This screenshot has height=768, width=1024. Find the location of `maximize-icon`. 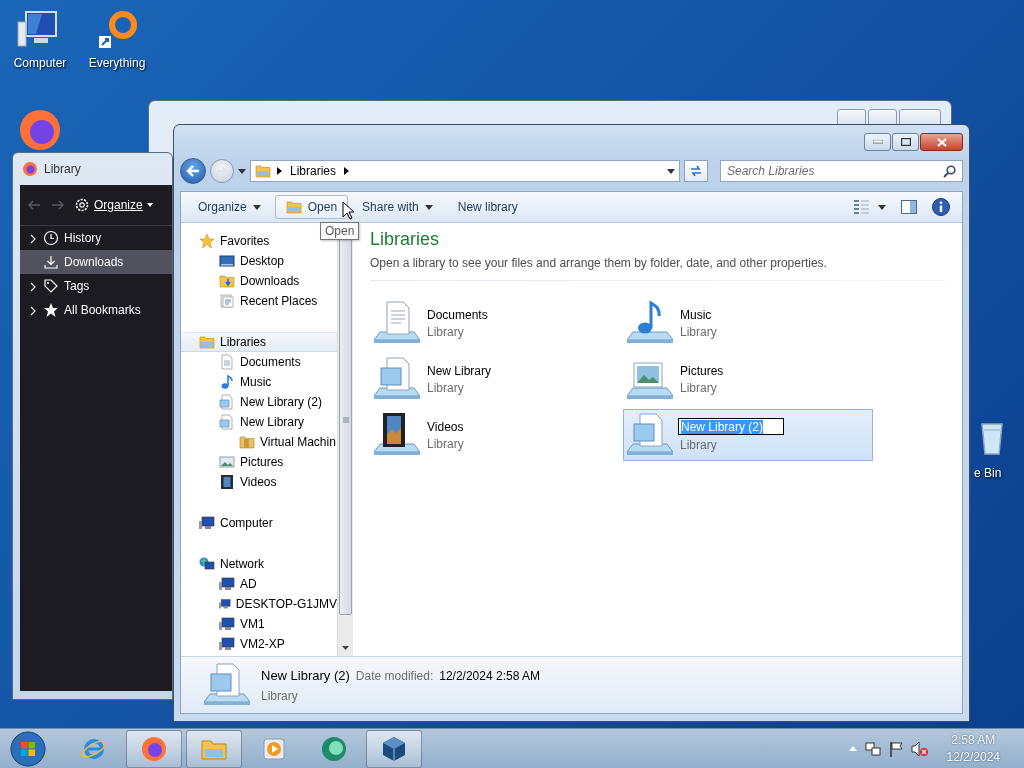

maximize-icon is located at coordinates (905, 142).